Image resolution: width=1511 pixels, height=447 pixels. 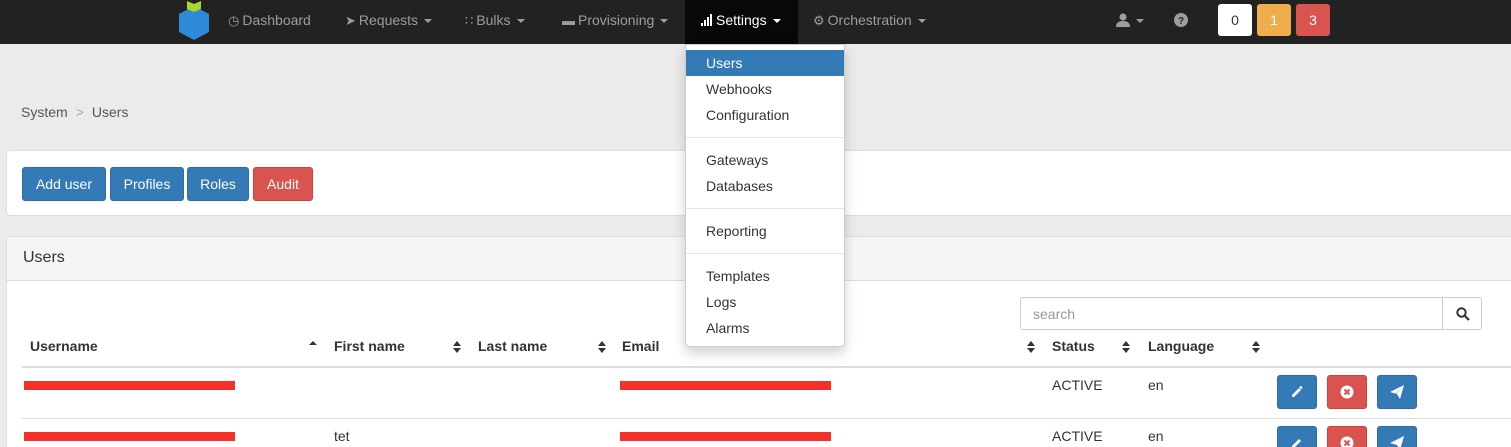 What do you see at coordinates (44, 257) in the screenshot?
I see `panel-title: Users` at bounding box center [44, 257].